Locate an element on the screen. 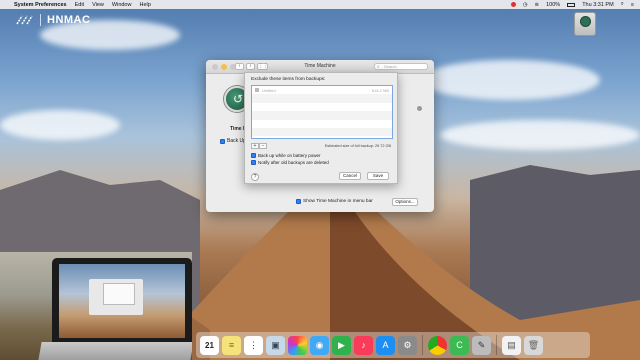 The width and height of the screenshot is (640, 360). hnmac-logo-icon is located at coordinates (24, 20).